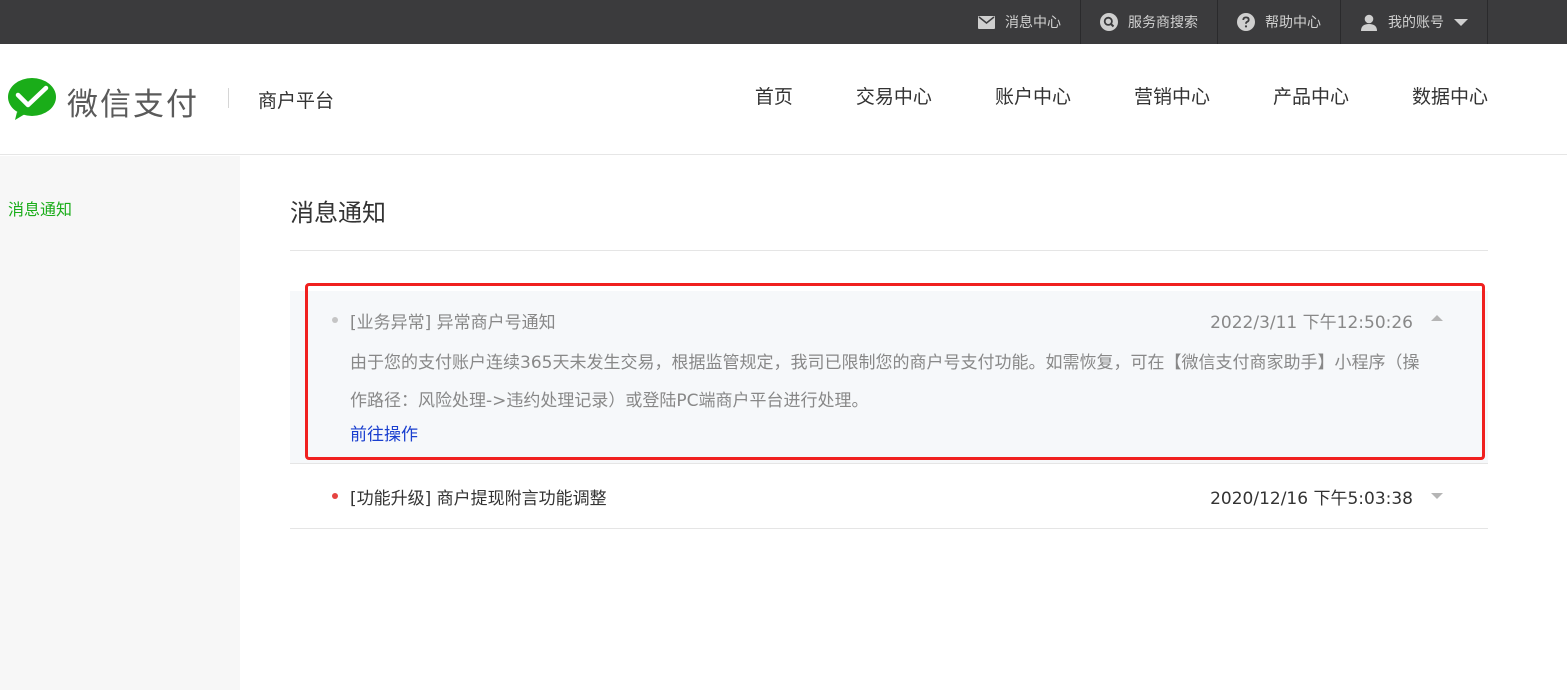 This screenshot has width=1567, height=690. Describe the element at coordinates (384, 432) in the screenshot. I see `go-to-action-link: 前往操作` at that location.